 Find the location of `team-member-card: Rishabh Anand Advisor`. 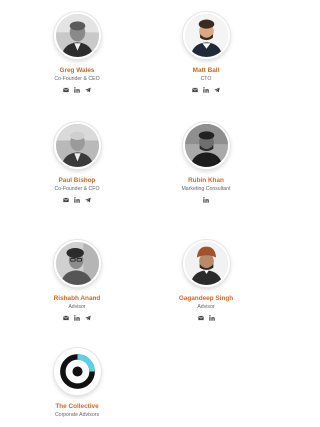

team-member-card: Rishabh Anand Advisor is located at coordinates (77, 281).